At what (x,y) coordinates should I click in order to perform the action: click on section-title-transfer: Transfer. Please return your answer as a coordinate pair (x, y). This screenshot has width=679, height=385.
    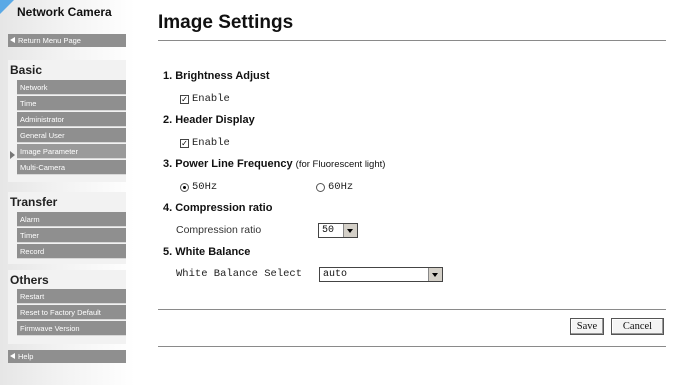
    Looking at the image, I should click on (34, 202).